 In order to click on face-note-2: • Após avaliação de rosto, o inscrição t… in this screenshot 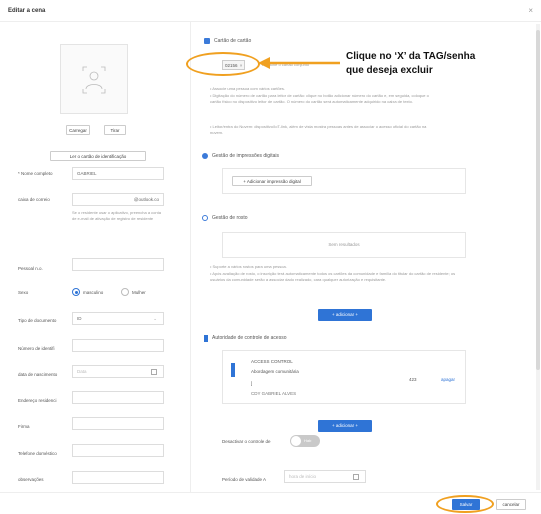, I will do `click(333, 276)`.